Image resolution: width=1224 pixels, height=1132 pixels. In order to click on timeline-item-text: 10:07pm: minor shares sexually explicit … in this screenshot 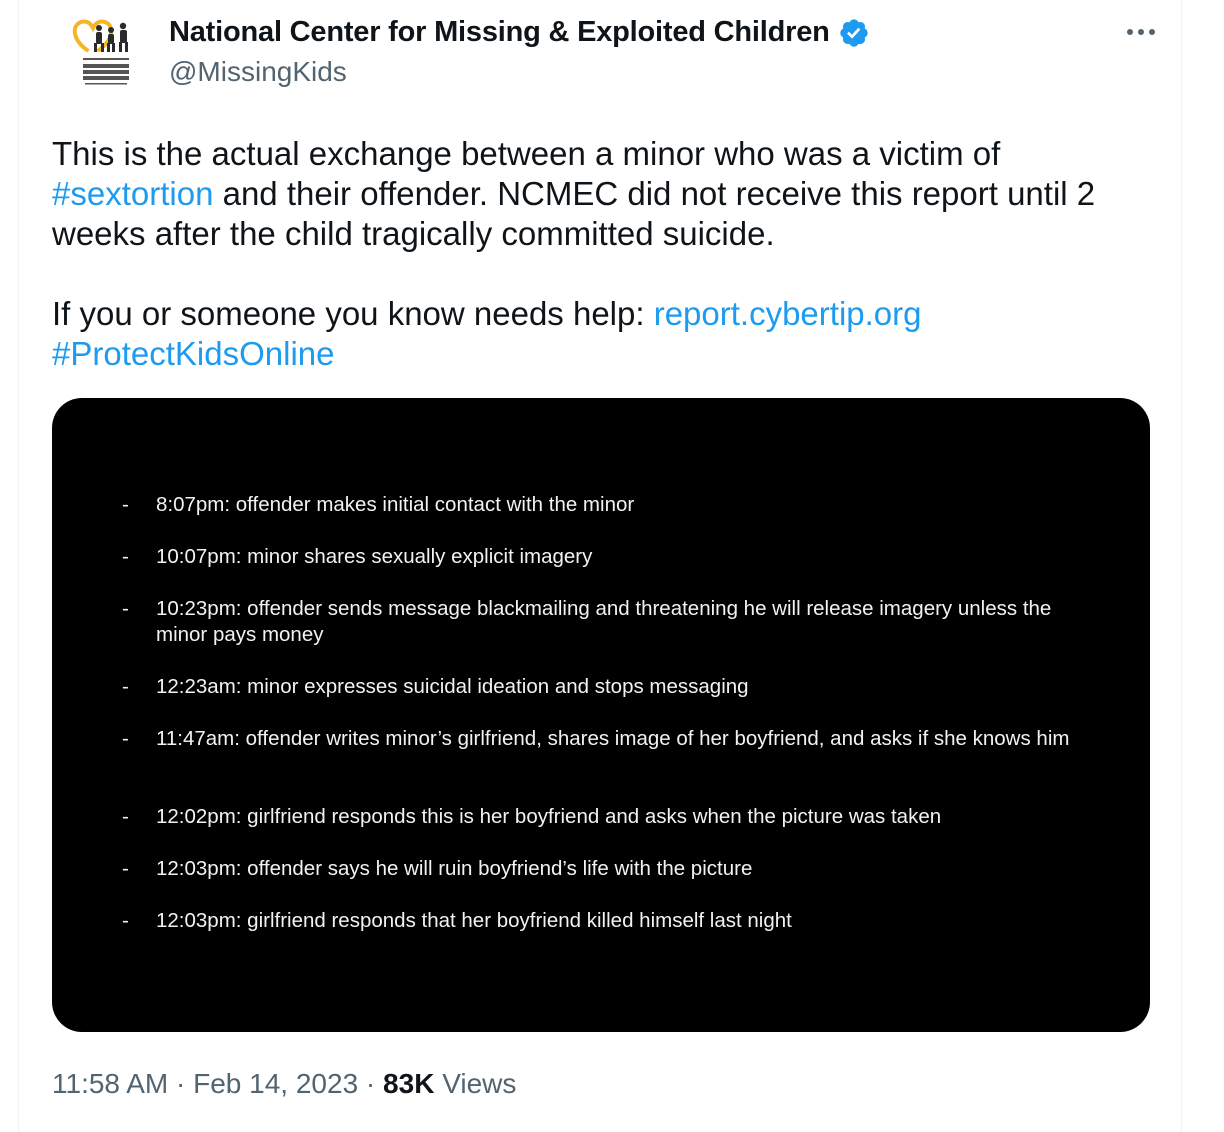, I will do `click(374, 556)`.